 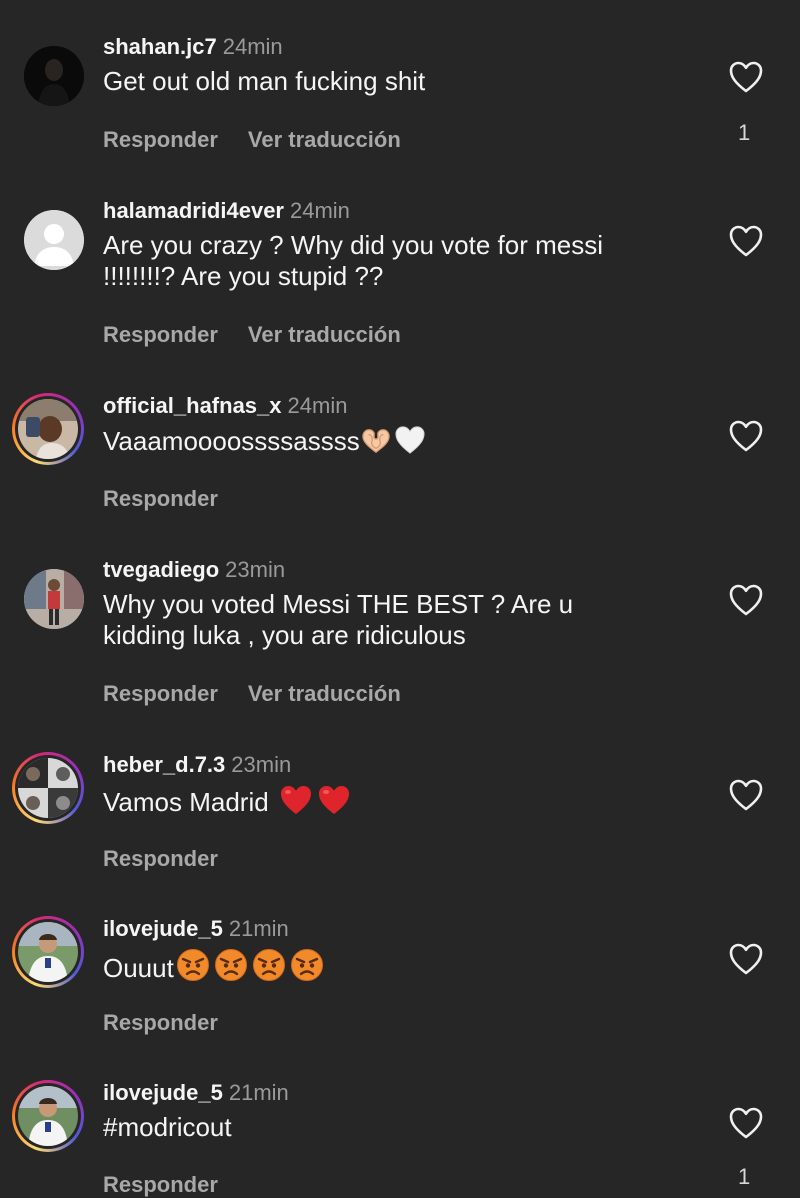 What do you see at coordinates (410, 440) in the screenshot?
I see `white-heart-emoji` at bounding box center [410, 440].